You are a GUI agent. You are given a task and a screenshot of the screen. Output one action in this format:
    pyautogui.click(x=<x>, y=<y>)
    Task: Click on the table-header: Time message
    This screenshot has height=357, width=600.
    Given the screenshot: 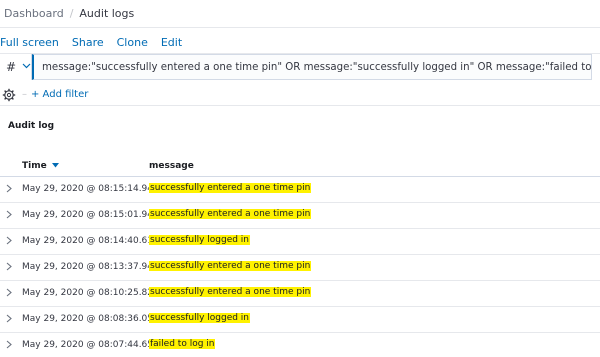 What is the action you would take?
    pyautogui.click(x=300, y=167)
    